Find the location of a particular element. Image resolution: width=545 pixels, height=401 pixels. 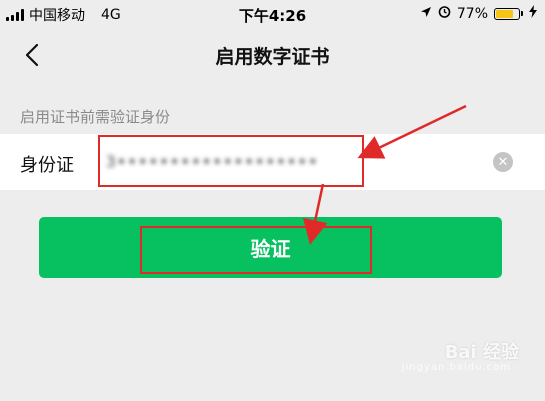

page-title: 启用数字证书 is located at coordinates (272, 57).